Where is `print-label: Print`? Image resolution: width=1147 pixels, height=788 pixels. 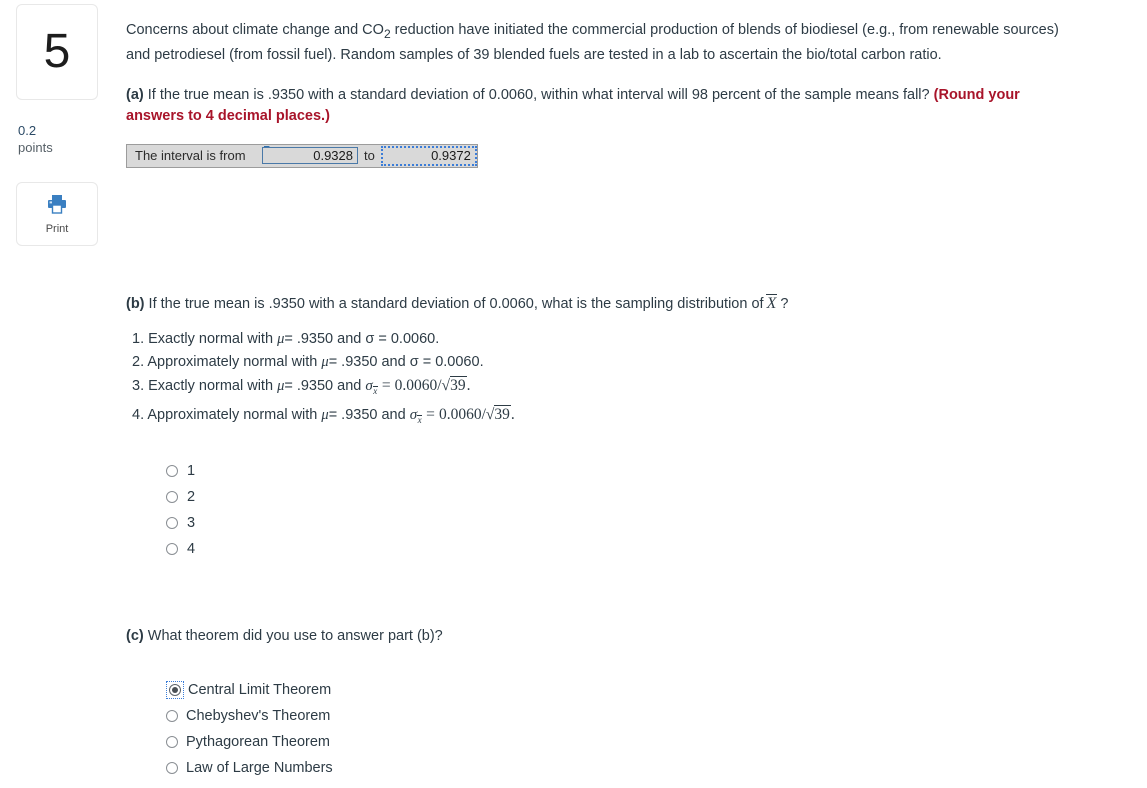
print-label: Print is located at coordinates (57, 228).